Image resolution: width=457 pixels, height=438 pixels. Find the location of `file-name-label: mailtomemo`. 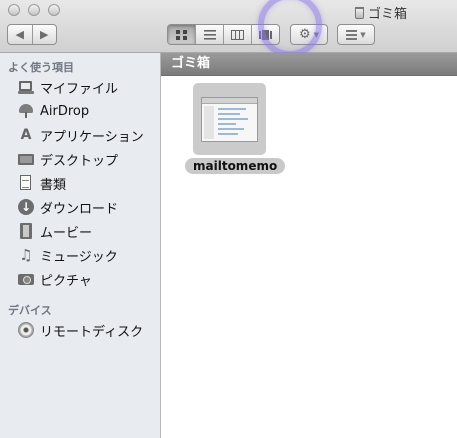

file-name-label: mailtomemo is located at coordinates (235, 166).